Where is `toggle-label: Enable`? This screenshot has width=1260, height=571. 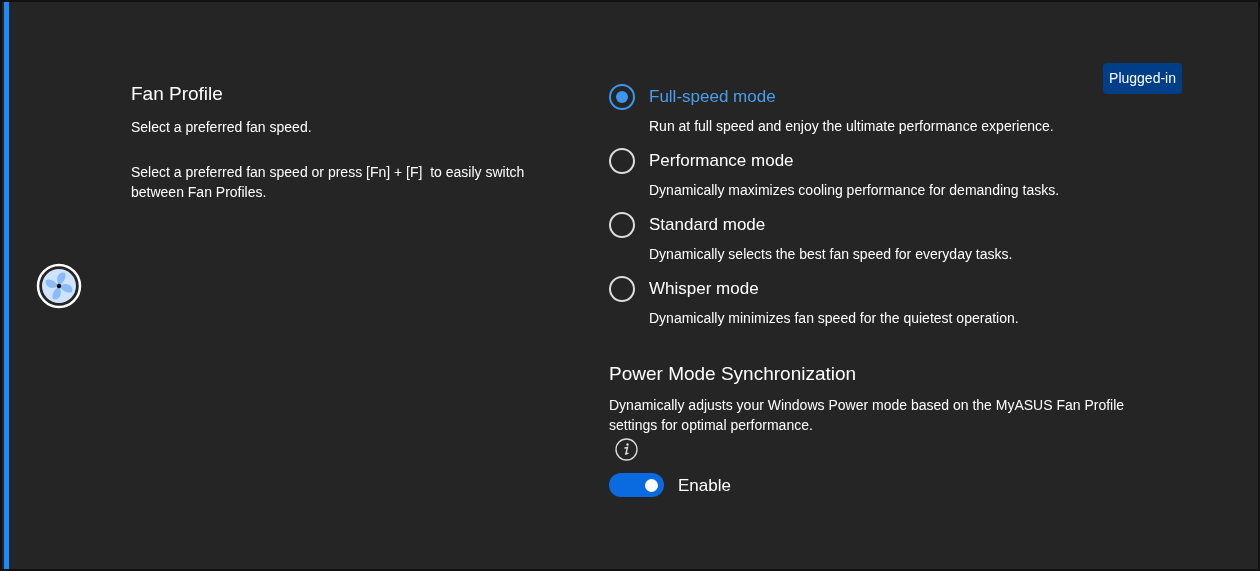 toggle-label: Enable is located at coordinates (704, 485).